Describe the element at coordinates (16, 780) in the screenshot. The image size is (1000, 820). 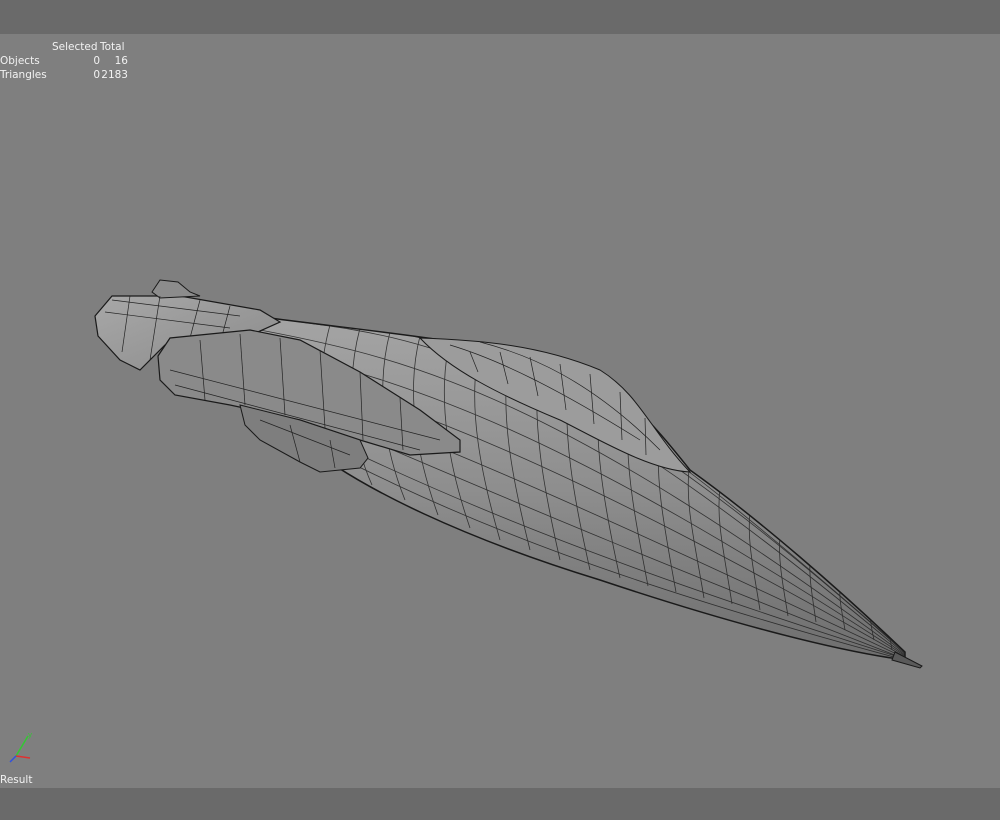
I see `viewport-label: Result` at that location.